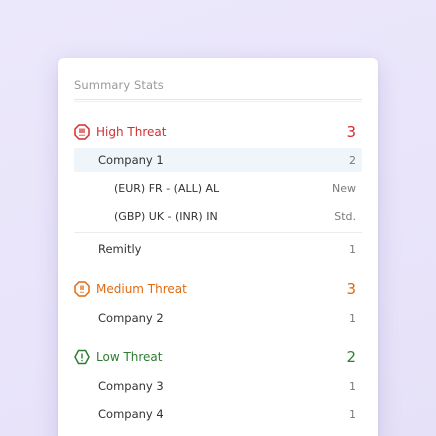 The height and width of the screenshot is (436, 436). What do you see at coordinates (352, 160) in the screenshot?
I see `list-item-count: 2` at bounding box center [352, 160].